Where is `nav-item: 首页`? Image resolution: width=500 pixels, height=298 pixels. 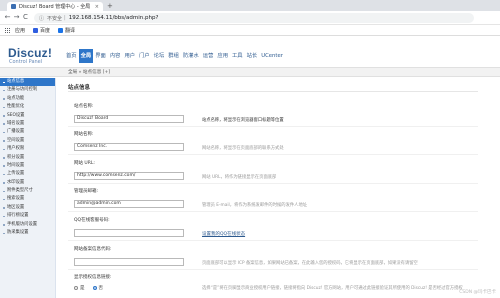
nav-item: 首页 is located at coordinates (71, 56).